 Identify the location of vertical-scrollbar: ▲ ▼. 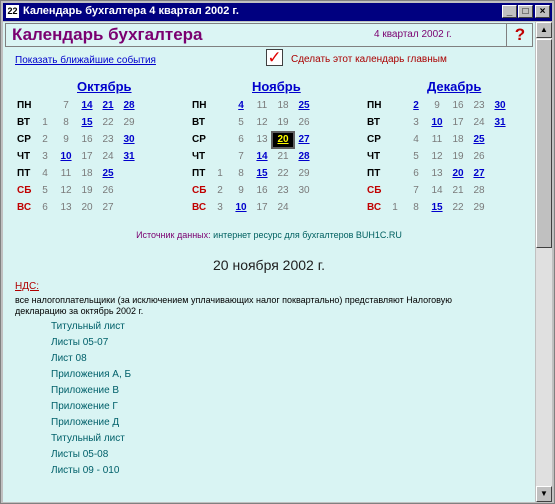
(544, 262).